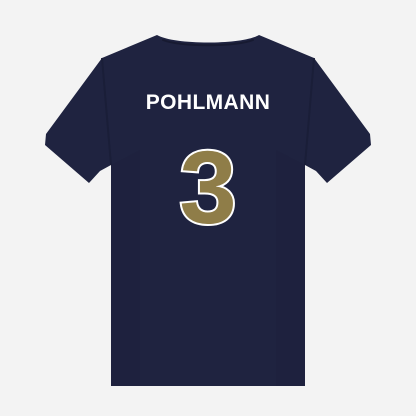 This screenshot has height=416, width=416. I want to click on body-shadow-right, so click(290, 268).